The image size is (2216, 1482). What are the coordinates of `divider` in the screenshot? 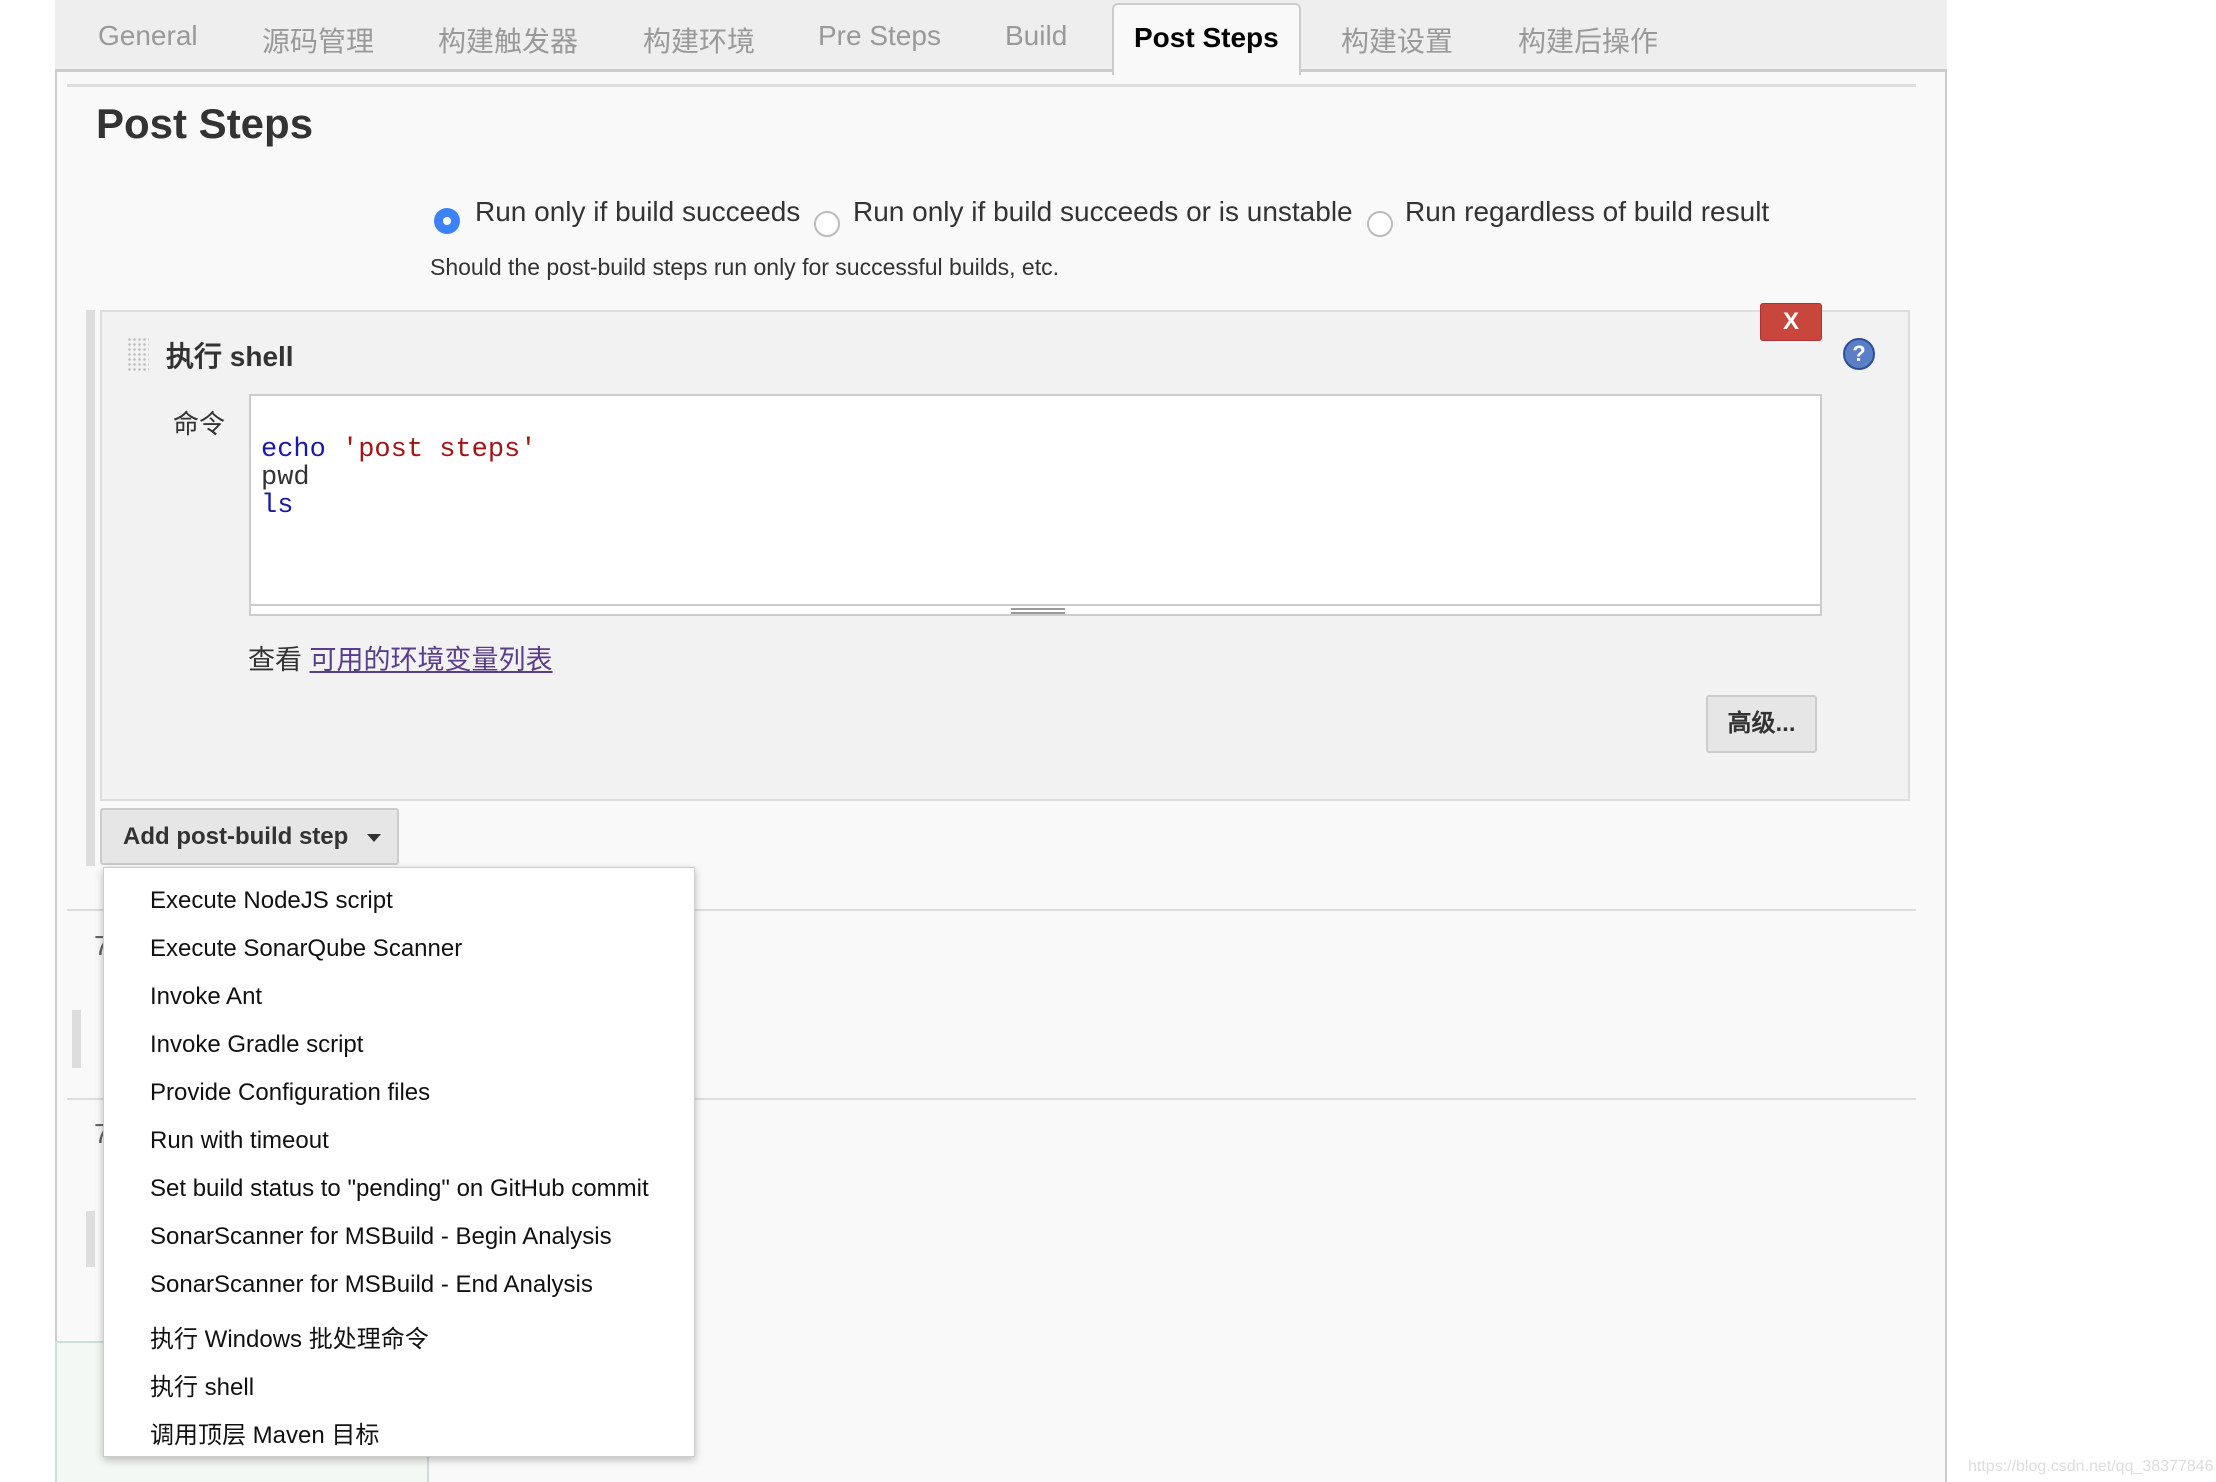 It's located at (991, 85).